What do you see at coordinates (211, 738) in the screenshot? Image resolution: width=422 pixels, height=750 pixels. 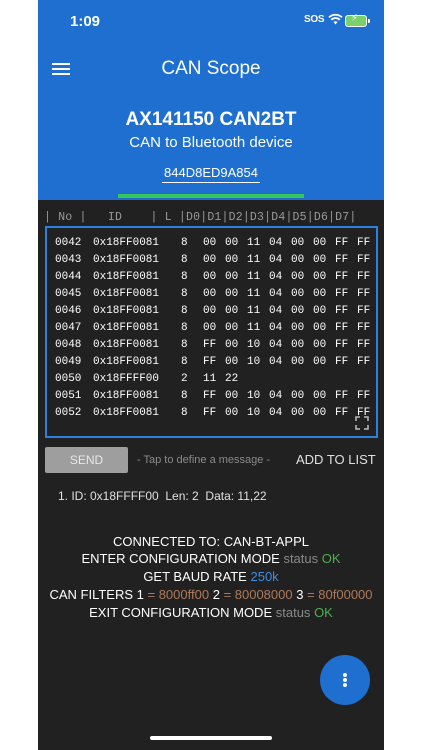 I see `home-indicator` at bounding box center [211, 738].